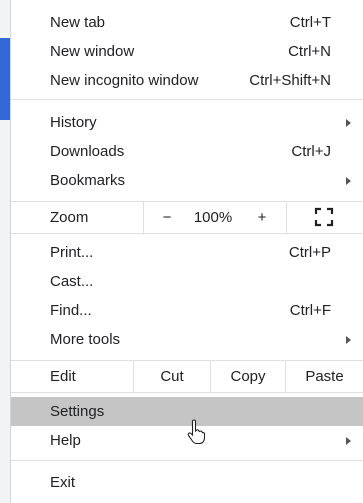 The height and width of the screenshot is (503, 363). I want to click on mouse-pointer-icon, so click(196, 432).